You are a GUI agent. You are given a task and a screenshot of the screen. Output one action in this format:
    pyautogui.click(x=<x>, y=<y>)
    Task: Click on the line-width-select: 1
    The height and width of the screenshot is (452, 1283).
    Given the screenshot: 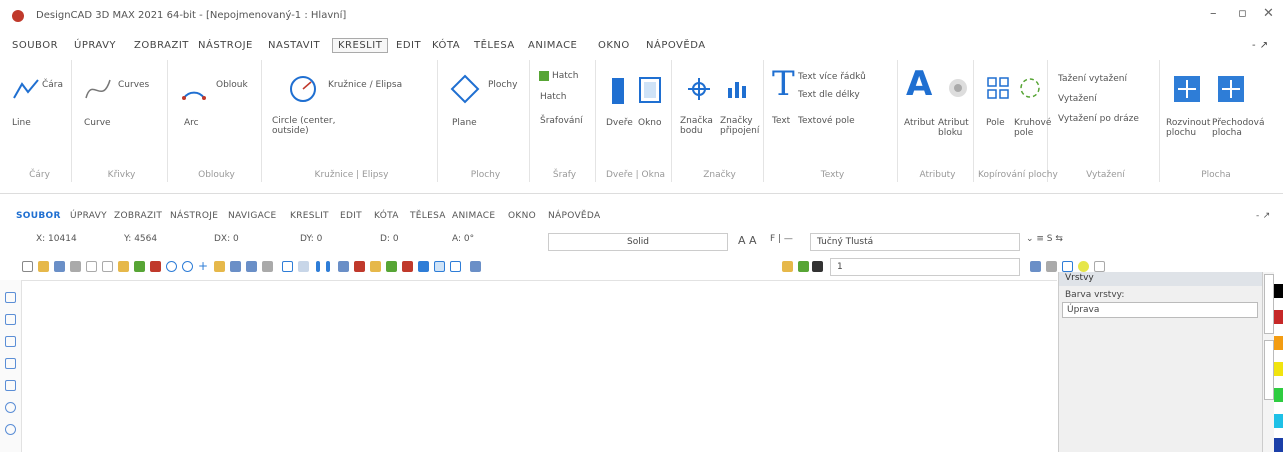 What is the action you would take?
    pyautogui.click(x=925, y=267)
    